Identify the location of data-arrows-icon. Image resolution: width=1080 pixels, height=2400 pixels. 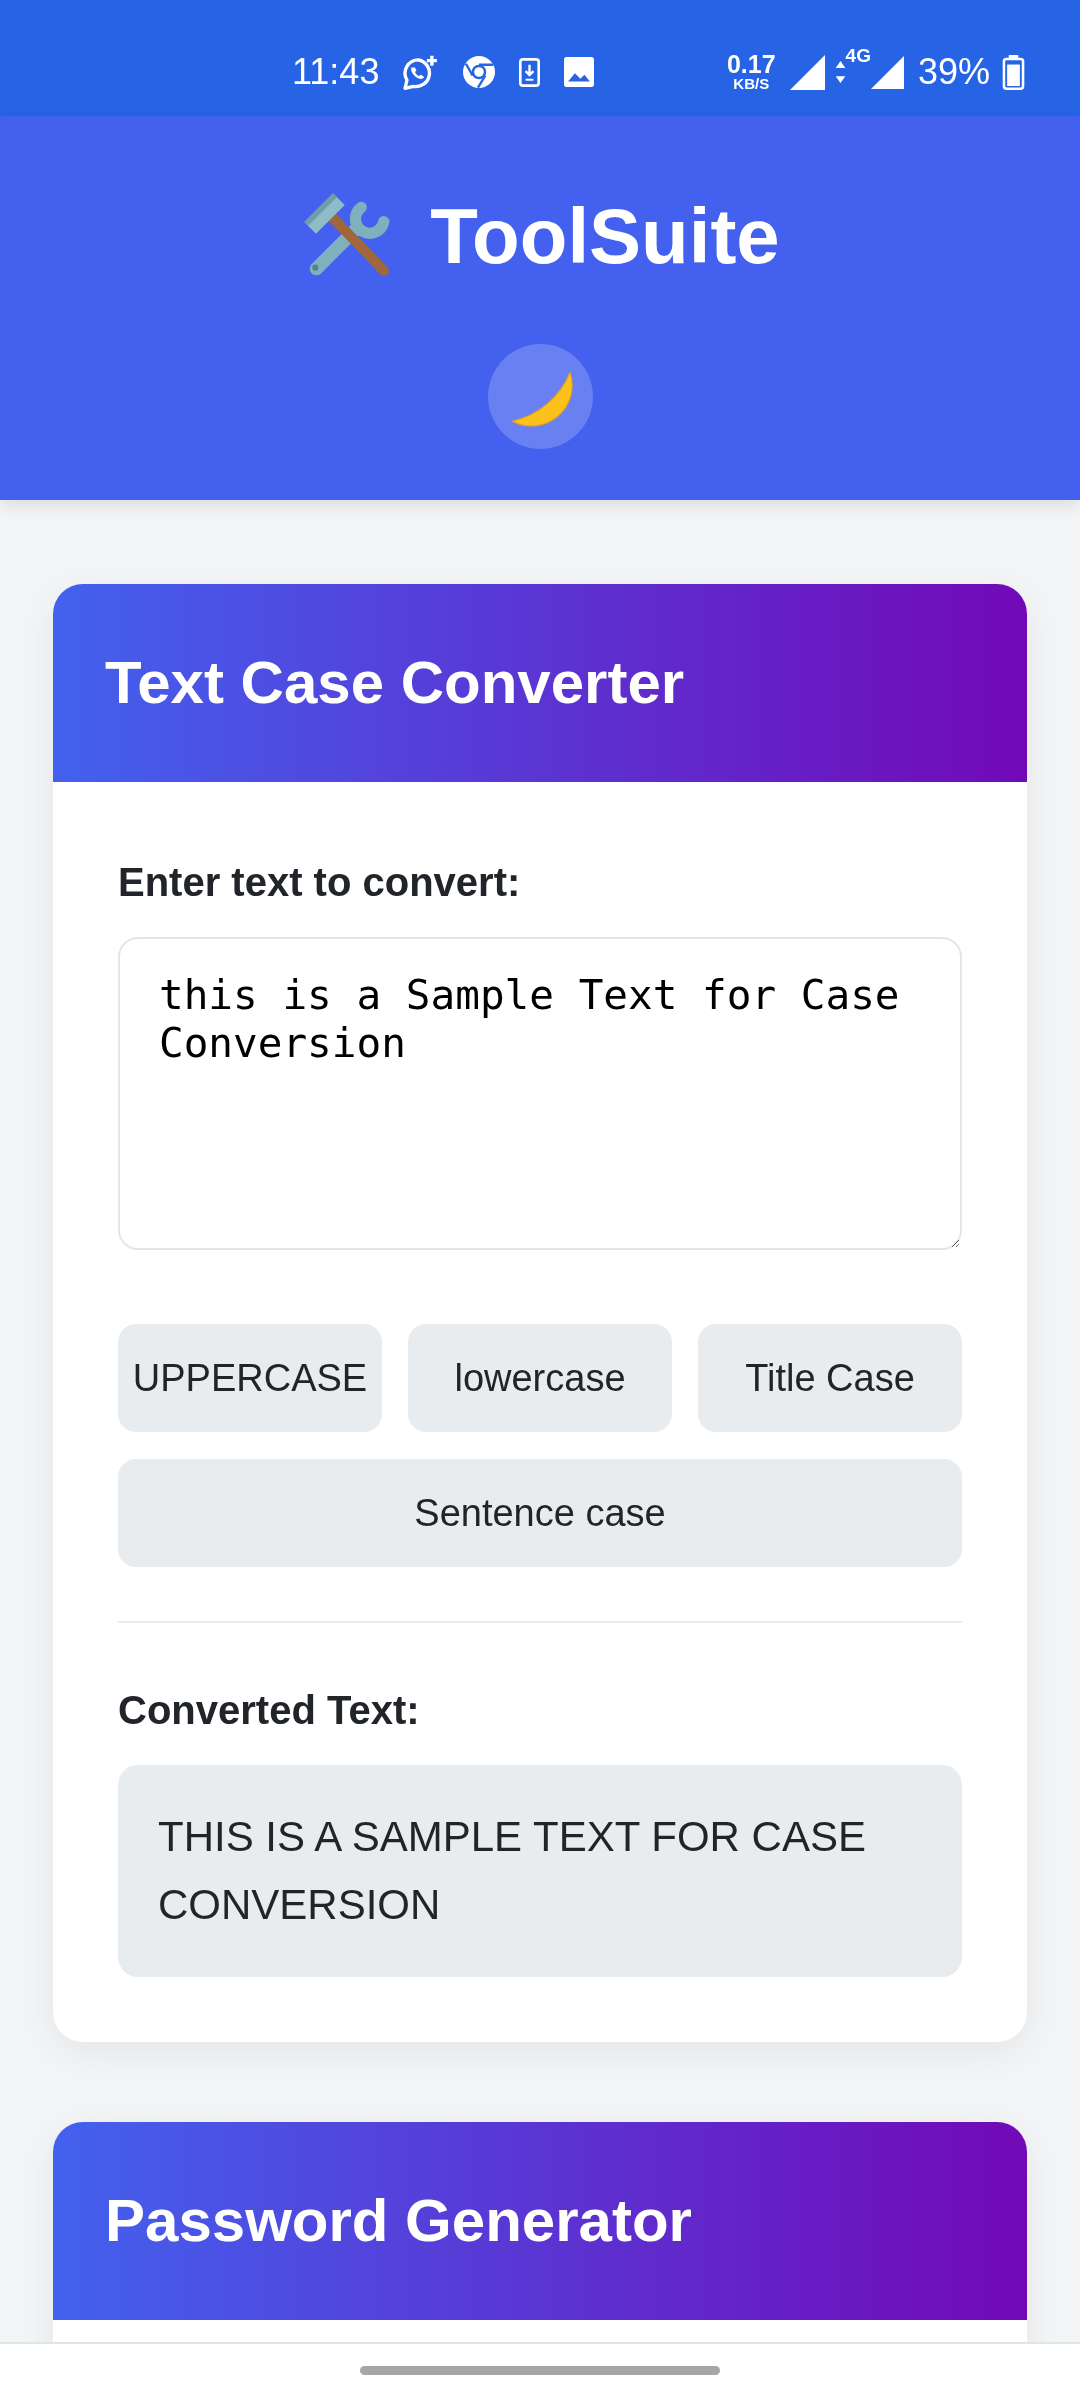
(840, 72).